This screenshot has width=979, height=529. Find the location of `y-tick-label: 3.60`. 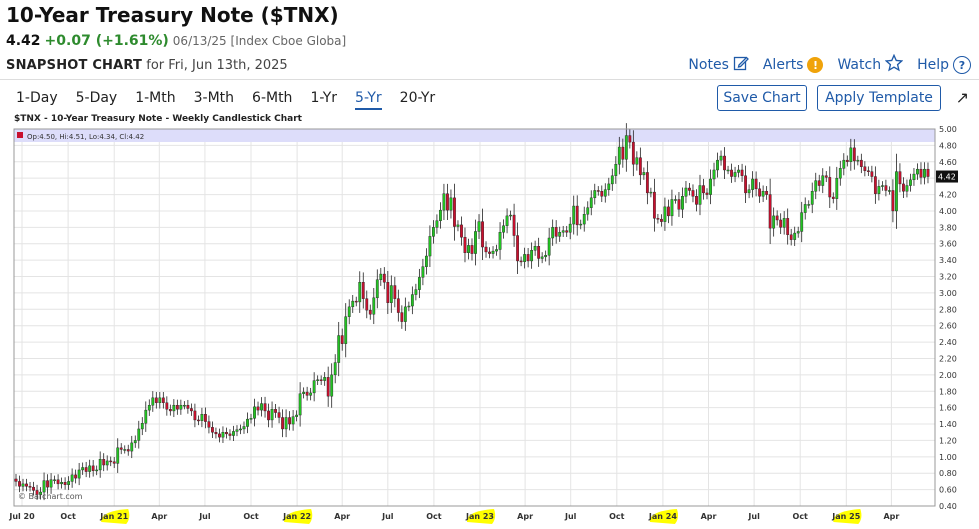

y-tick-label: 3.60 is located at coordinates (948, 244).